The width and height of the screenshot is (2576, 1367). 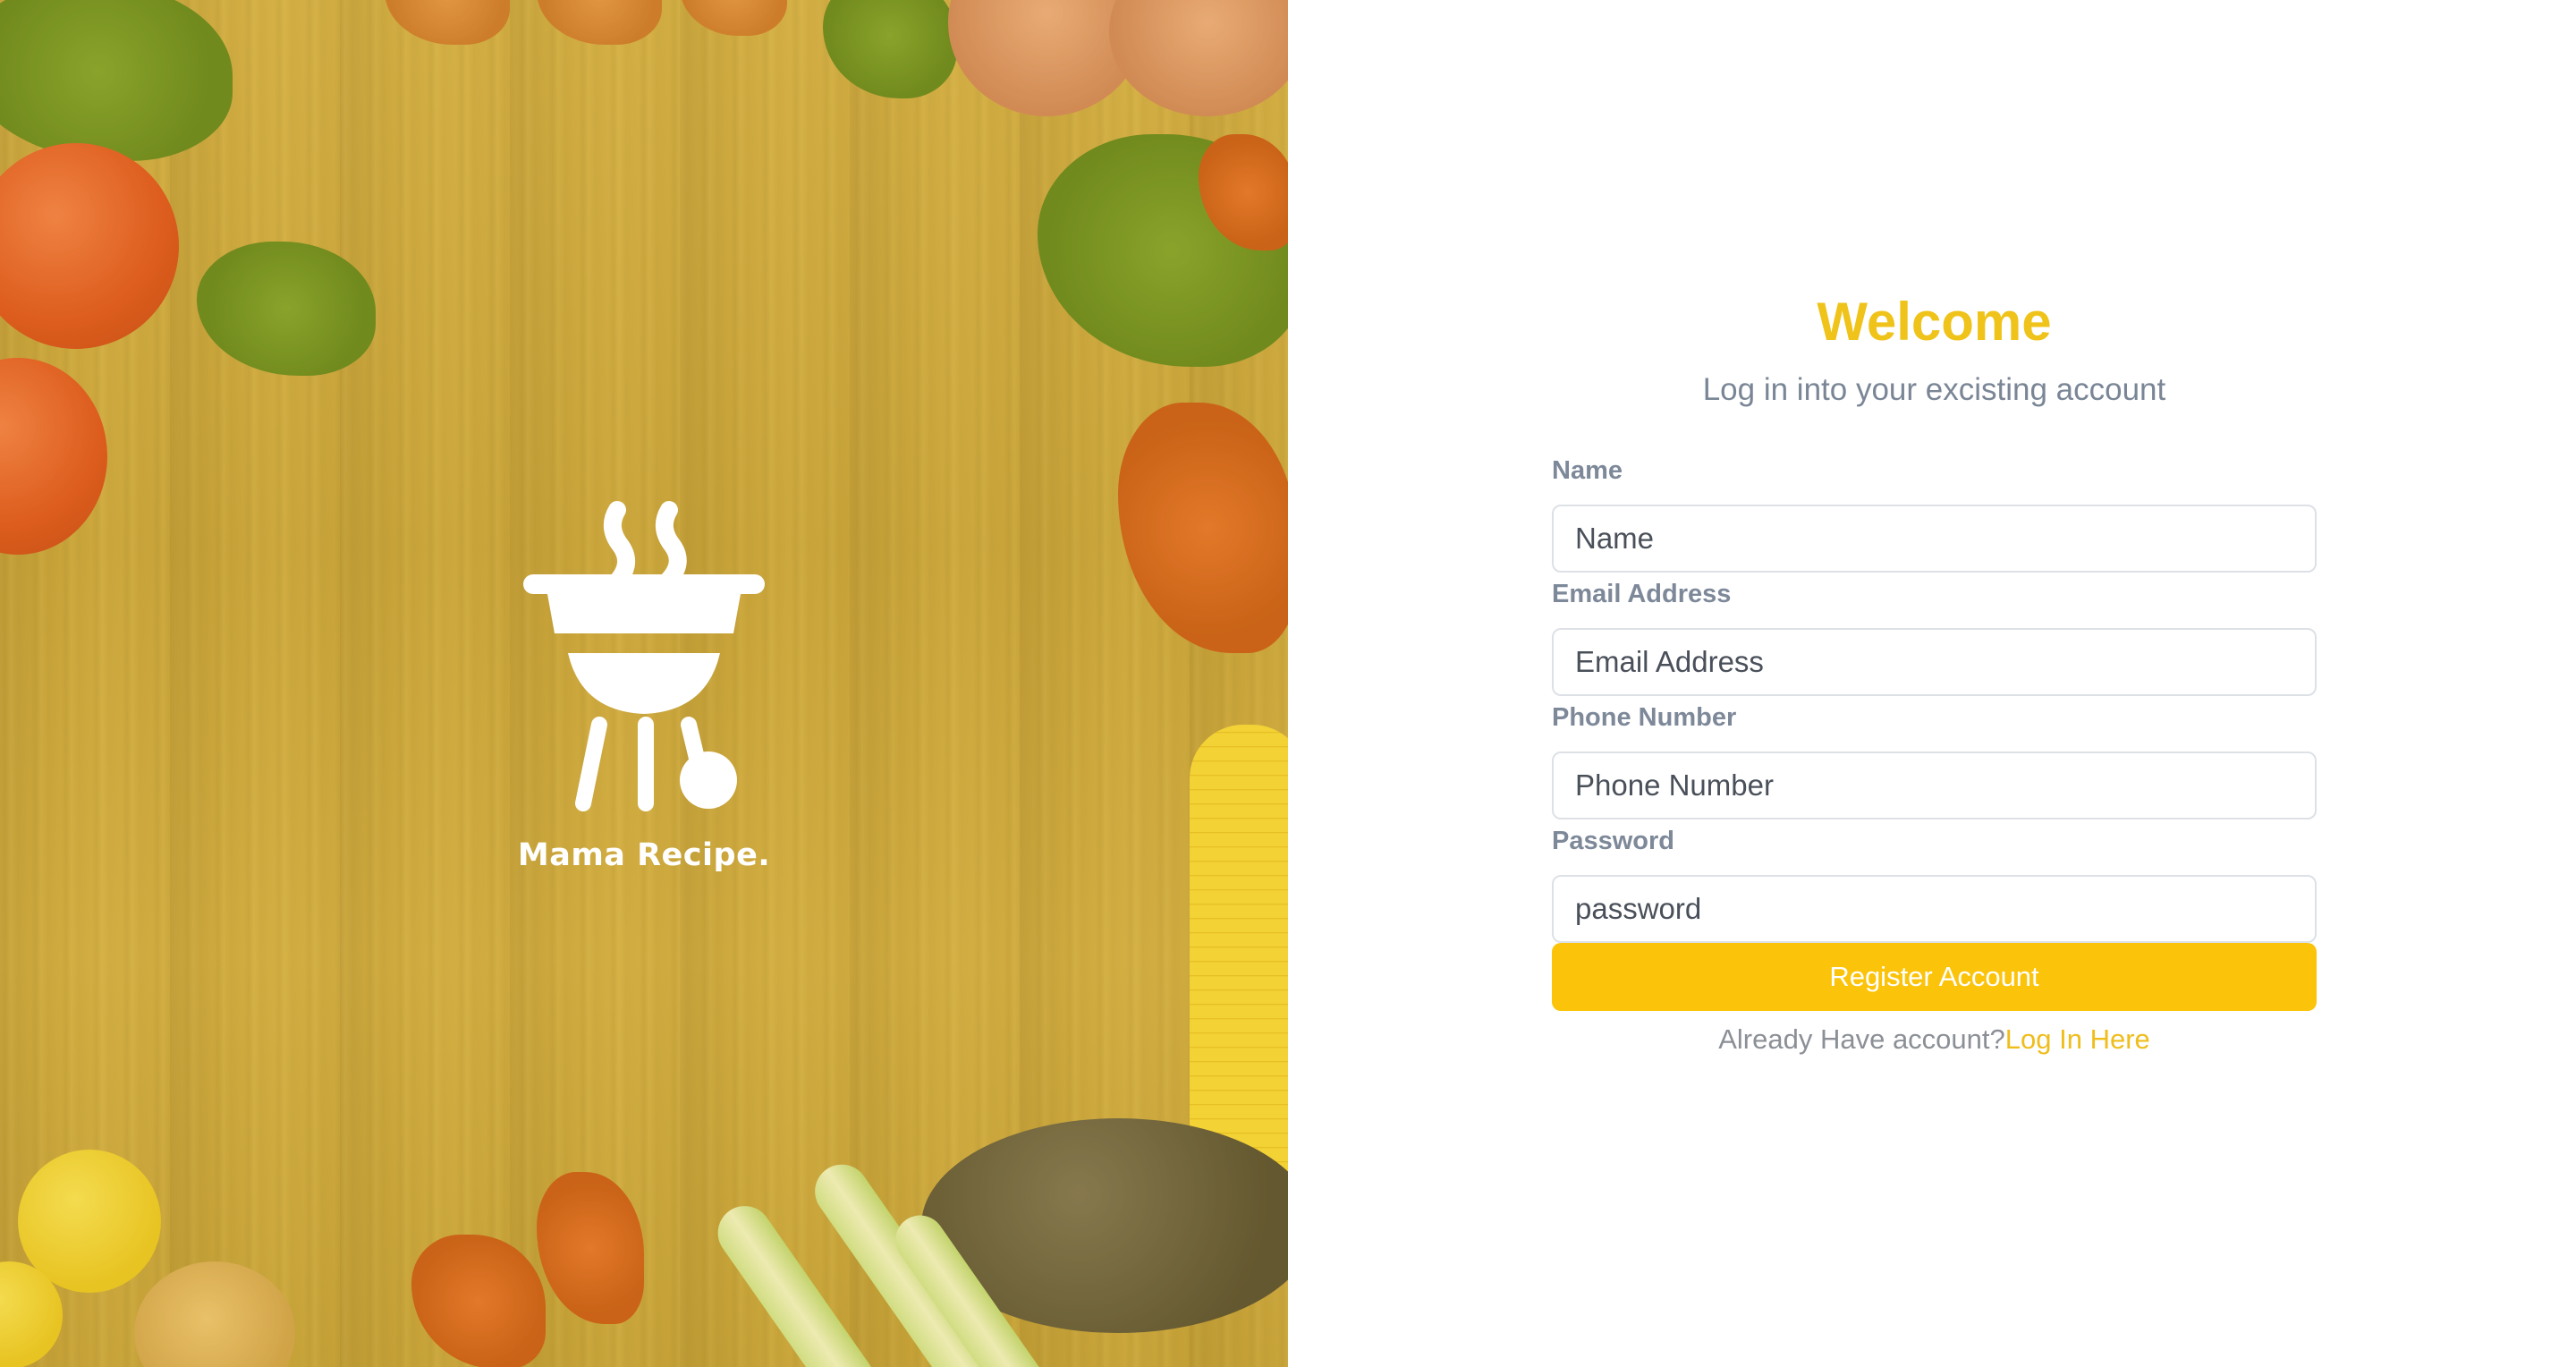 I want to click on brand-name: Mama Recipe., so click(x=644, y=855).